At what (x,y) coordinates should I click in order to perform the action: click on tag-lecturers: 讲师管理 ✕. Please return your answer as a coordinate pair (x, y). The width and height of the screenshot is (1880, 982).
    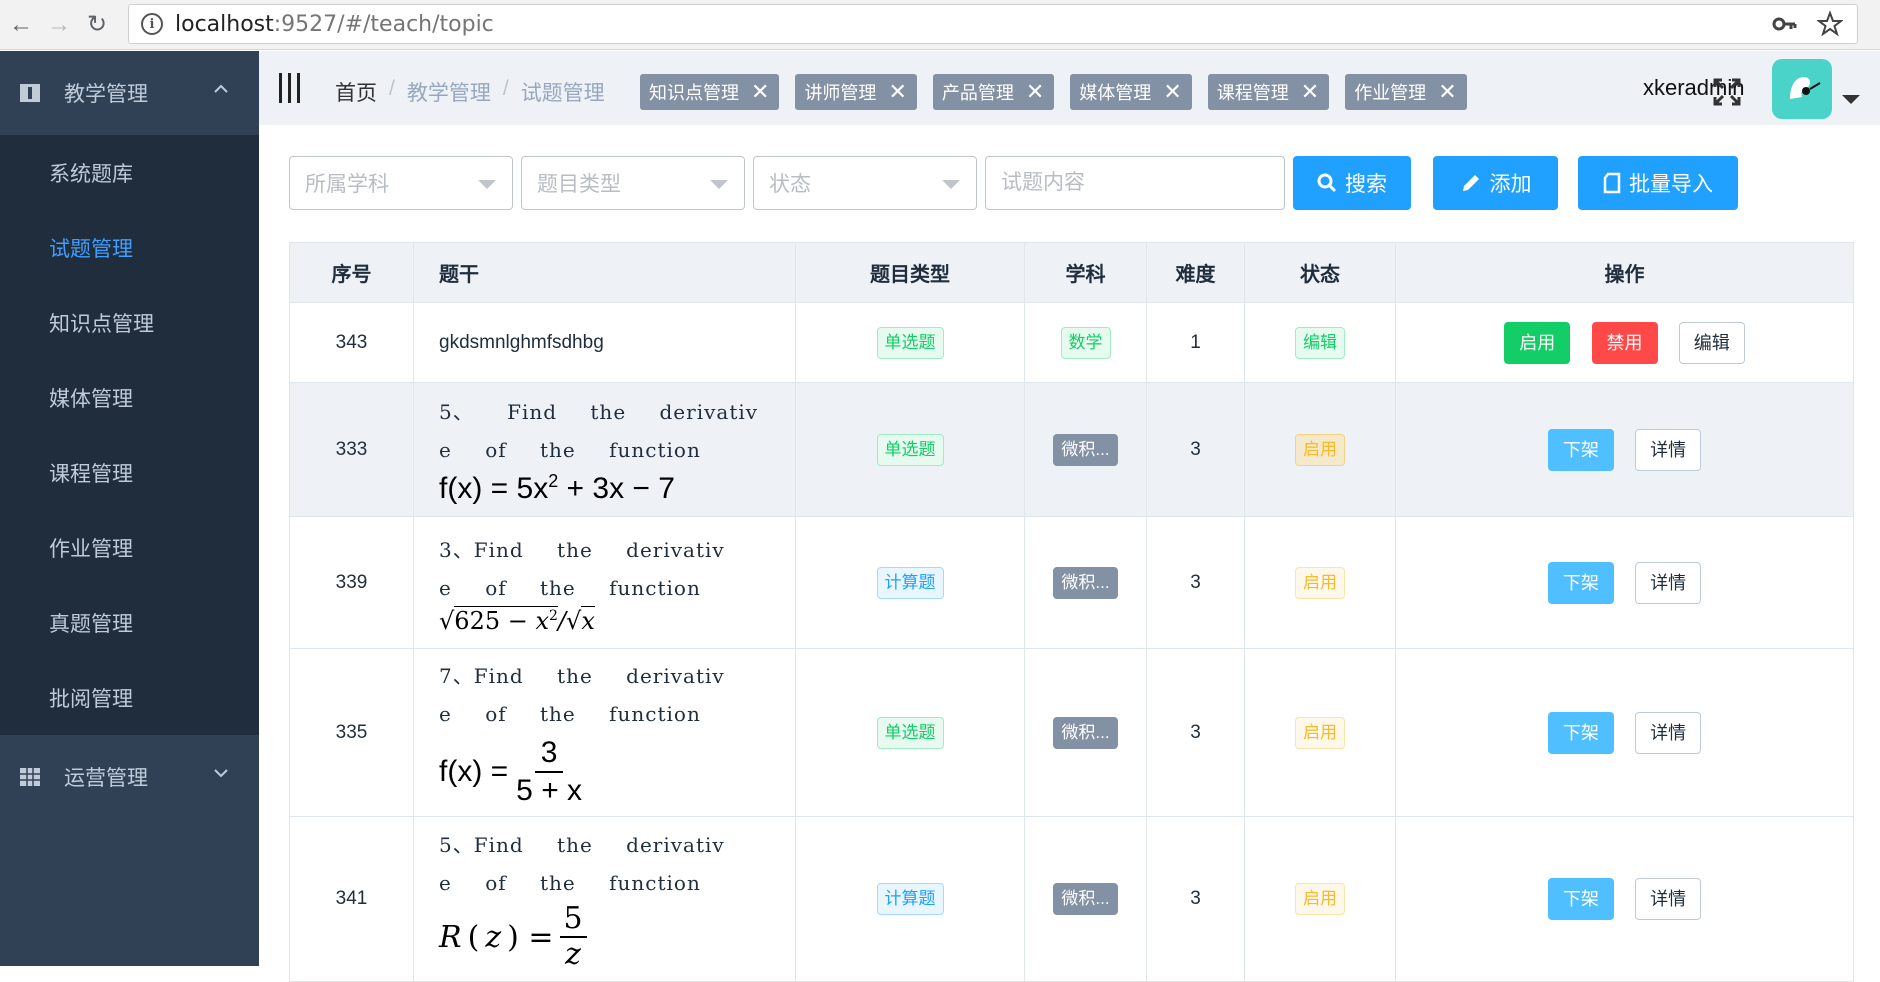
    Looking at the image, I should click on (856, 92).